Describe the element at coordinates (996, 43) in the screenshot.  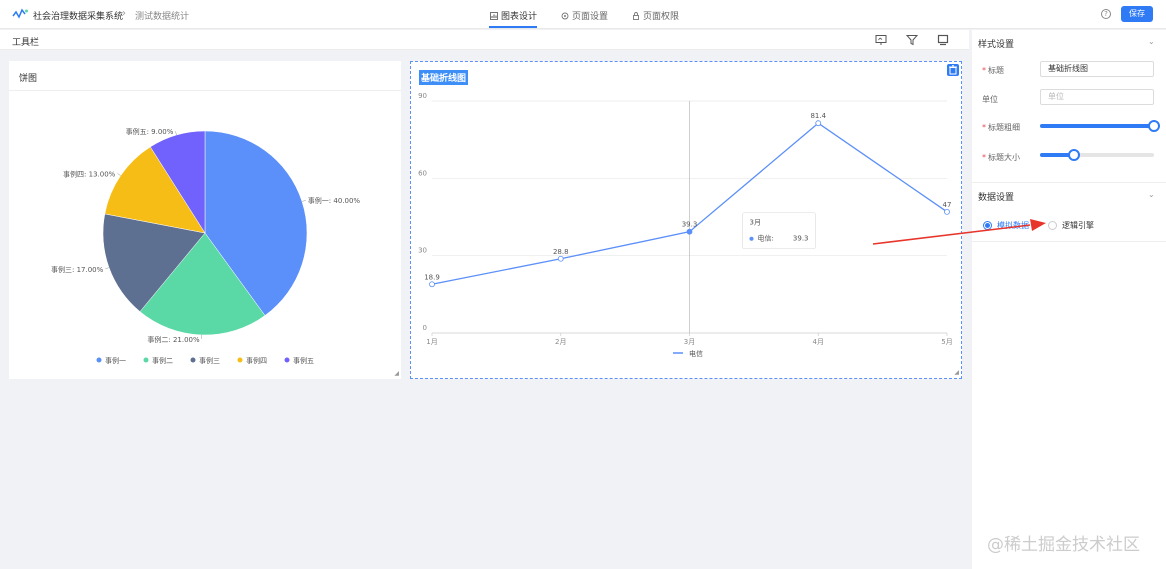
I see `style-section-title: 样式设置` at that location.